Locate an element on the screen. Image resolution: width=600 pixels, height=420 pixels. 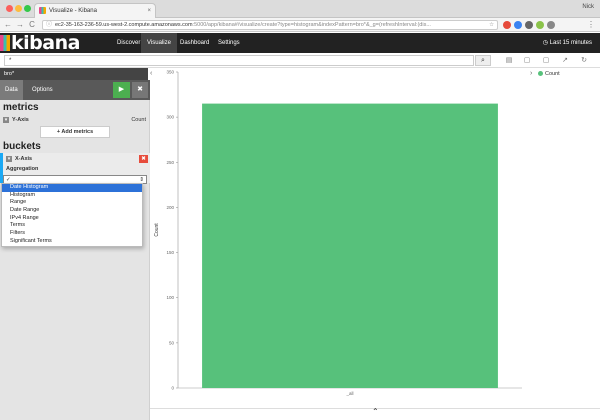
aggregation-label: Aggregation is located at coordinates (22, 169).